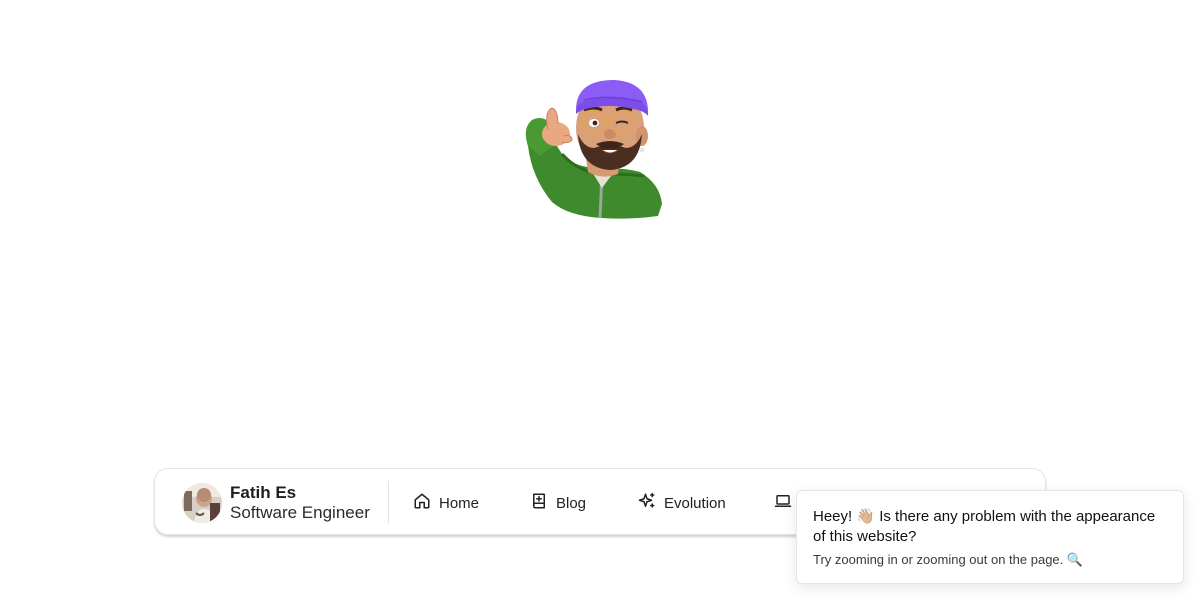  What do you see at coordinates (695, 503) in the screenshot?
I see `nav-evolution-label: Evolution` at bounding box center [695, 503].